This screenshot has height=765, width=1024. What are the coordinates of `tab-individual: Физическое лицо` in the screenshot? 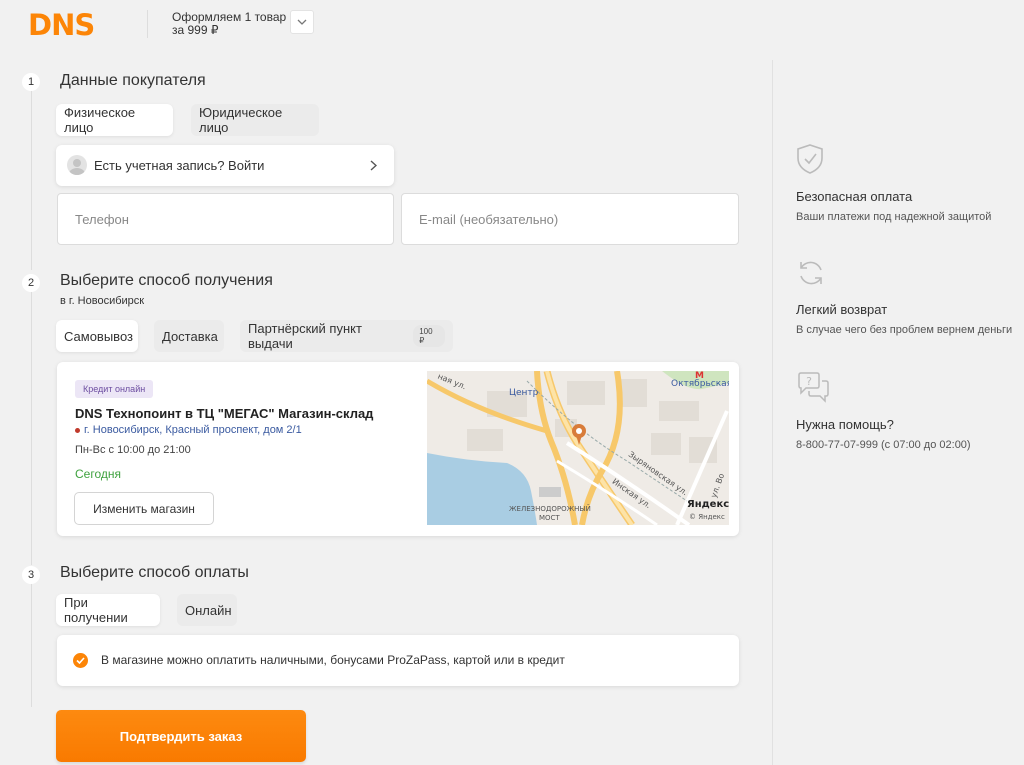 It's located at (114, 120).